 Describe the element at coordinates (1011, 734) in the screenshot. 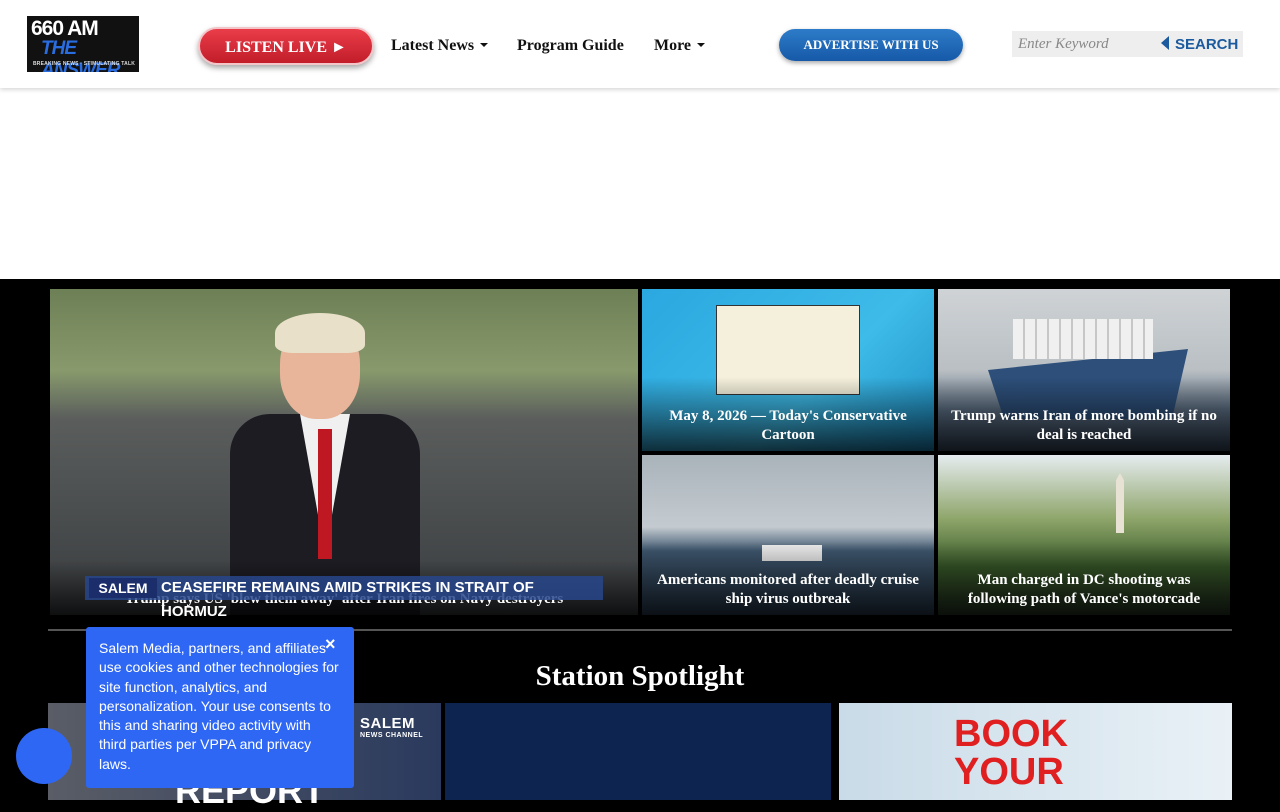

I see `book-line1: BOOK` at that location.